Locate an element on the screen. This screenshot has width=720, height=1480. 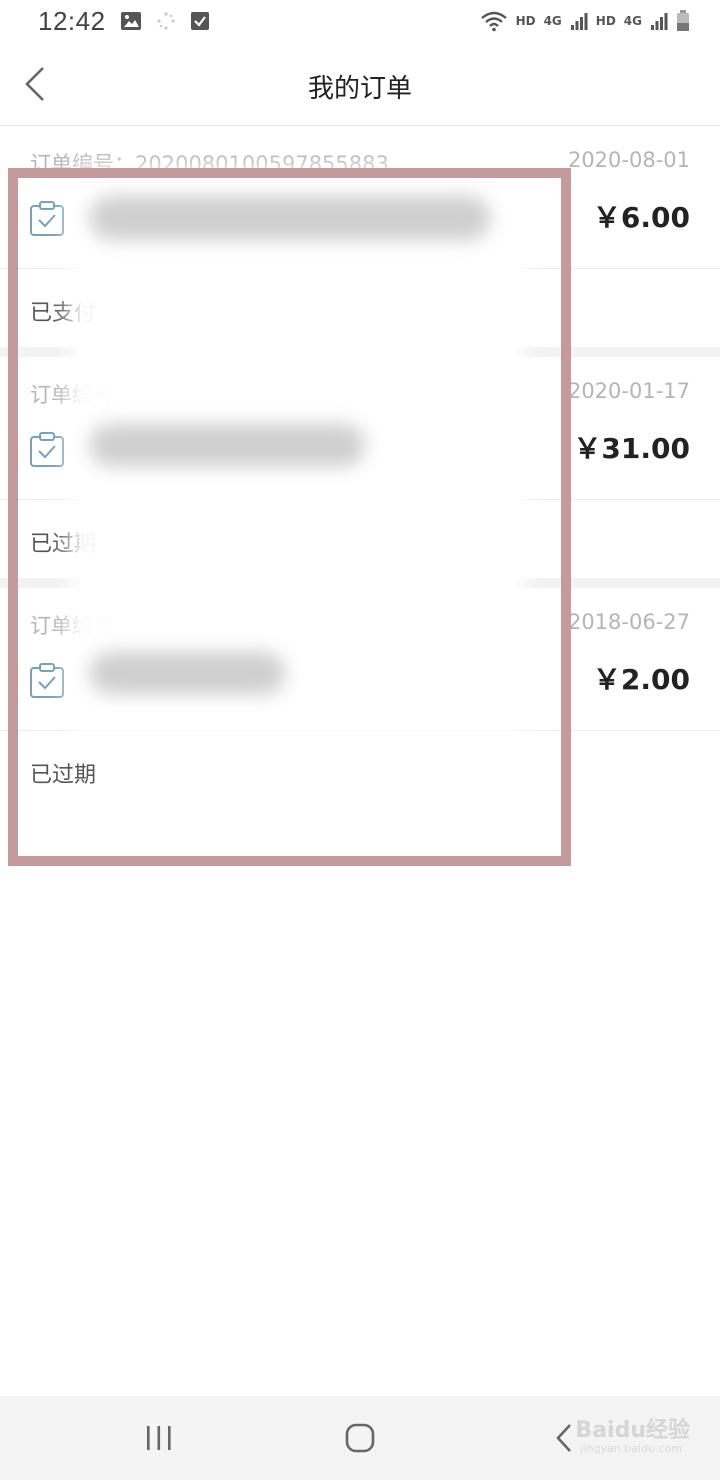
page-title: 我的订单 is located at coordinates (359, 89).